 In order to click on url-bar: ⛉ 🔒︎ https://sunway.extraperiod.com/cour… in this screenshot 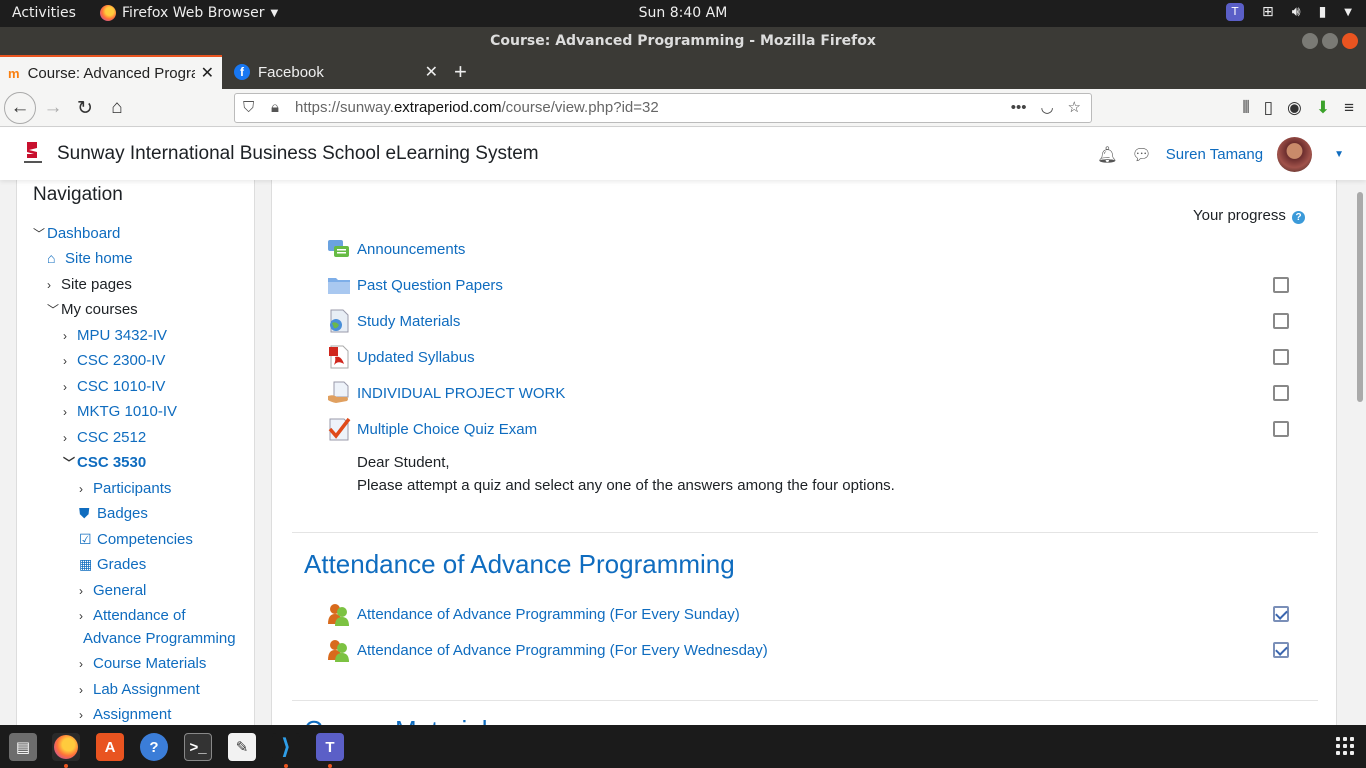, I will do `click(663, 108)`.